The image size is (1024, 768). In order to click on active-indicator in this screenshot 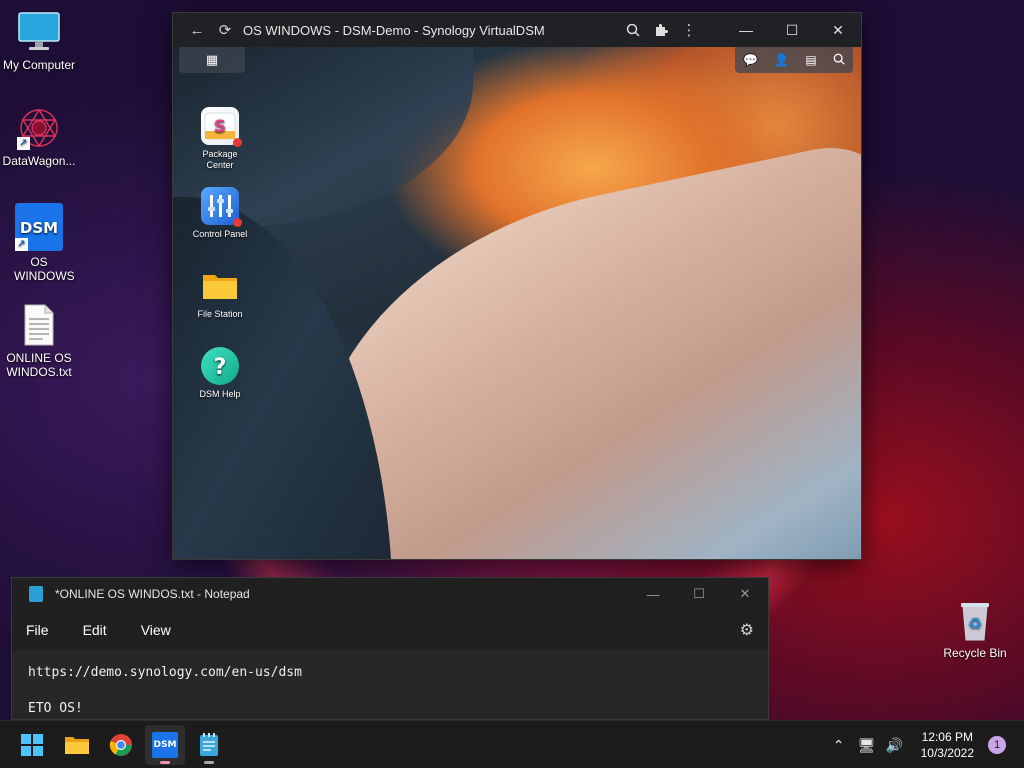, I will do `click(165, 762)`.